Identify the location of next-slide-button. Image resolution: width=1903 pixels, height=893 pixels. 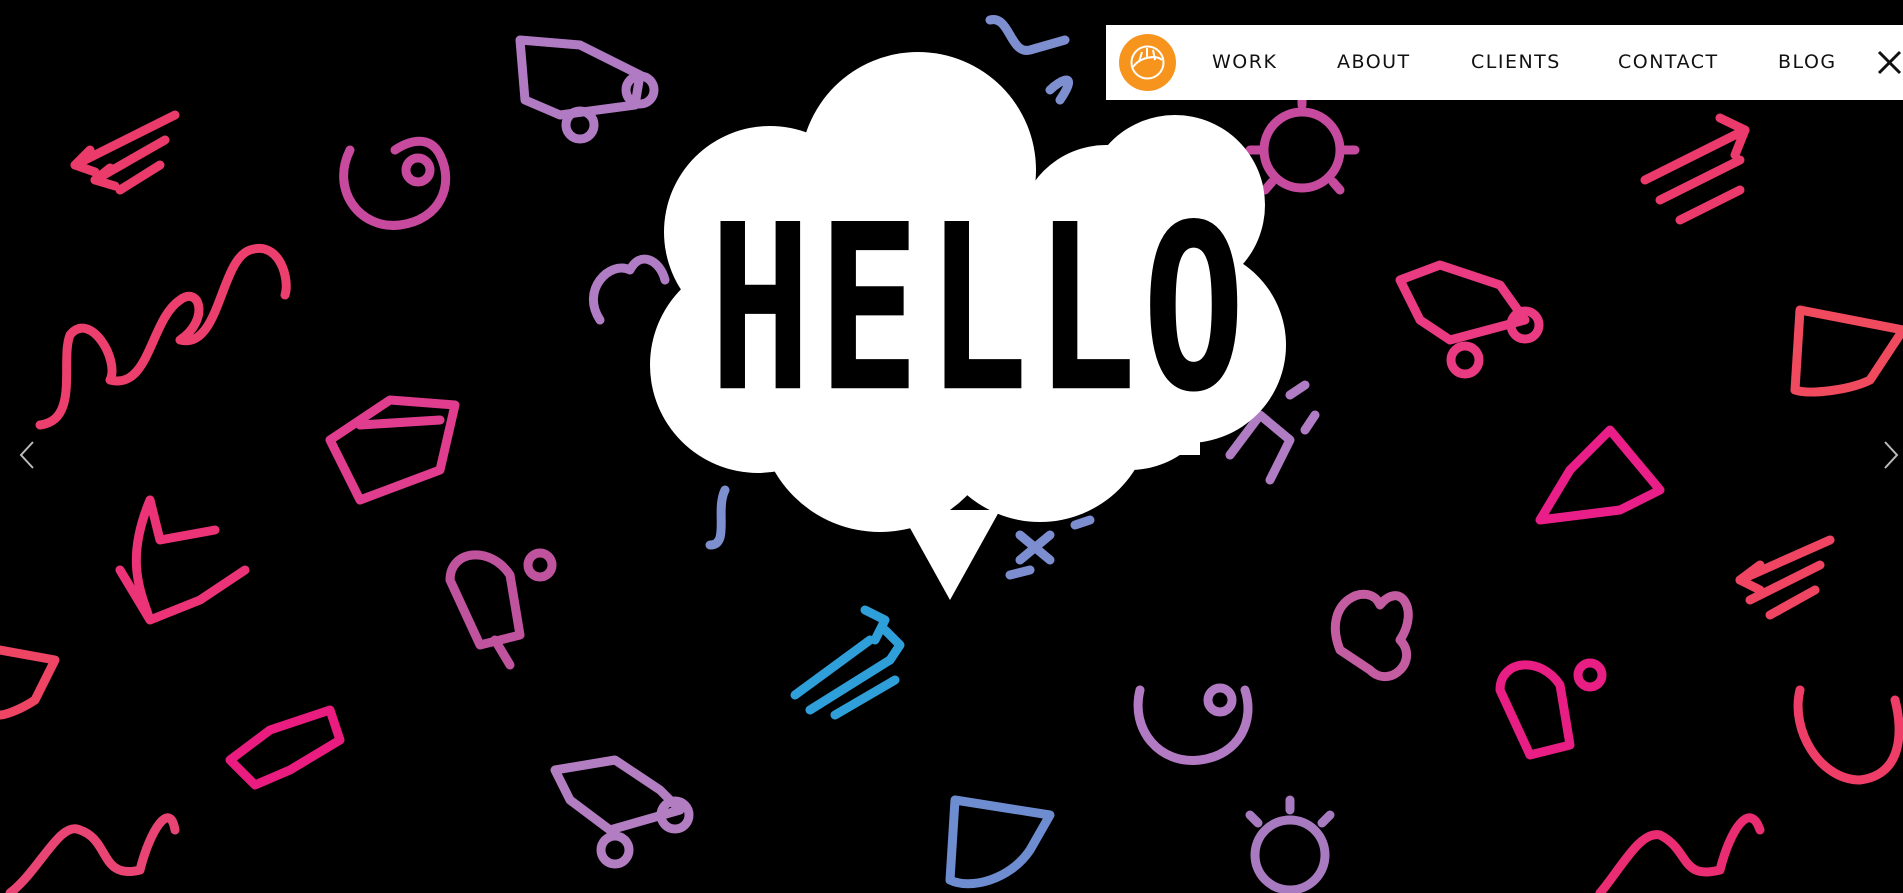
(1891, 455).